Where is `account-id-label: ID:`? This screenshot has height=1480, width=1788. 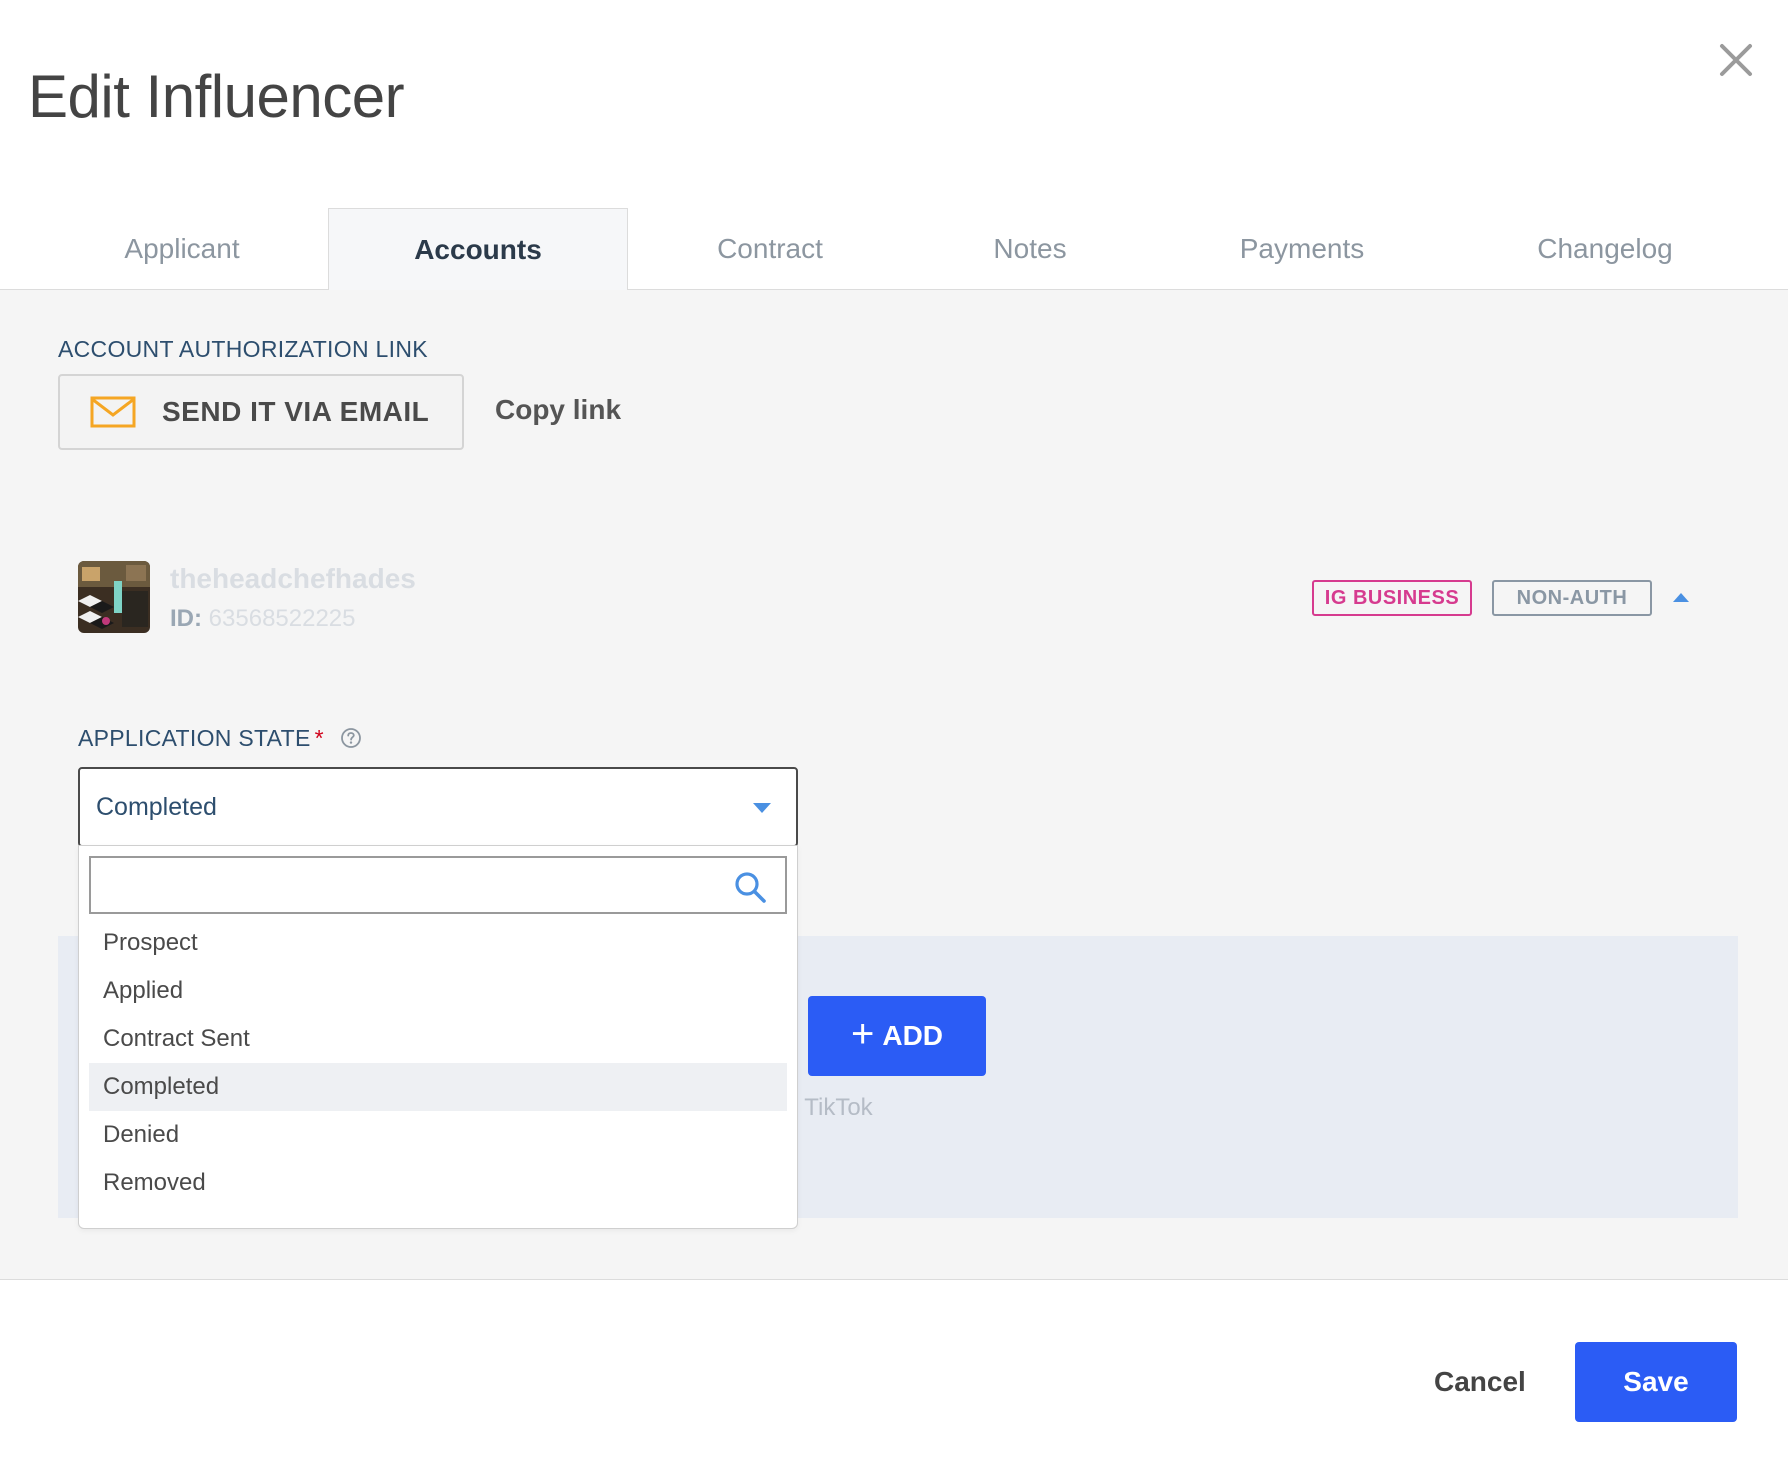 account-id-label: ID: is located at coordinates (186, 618).